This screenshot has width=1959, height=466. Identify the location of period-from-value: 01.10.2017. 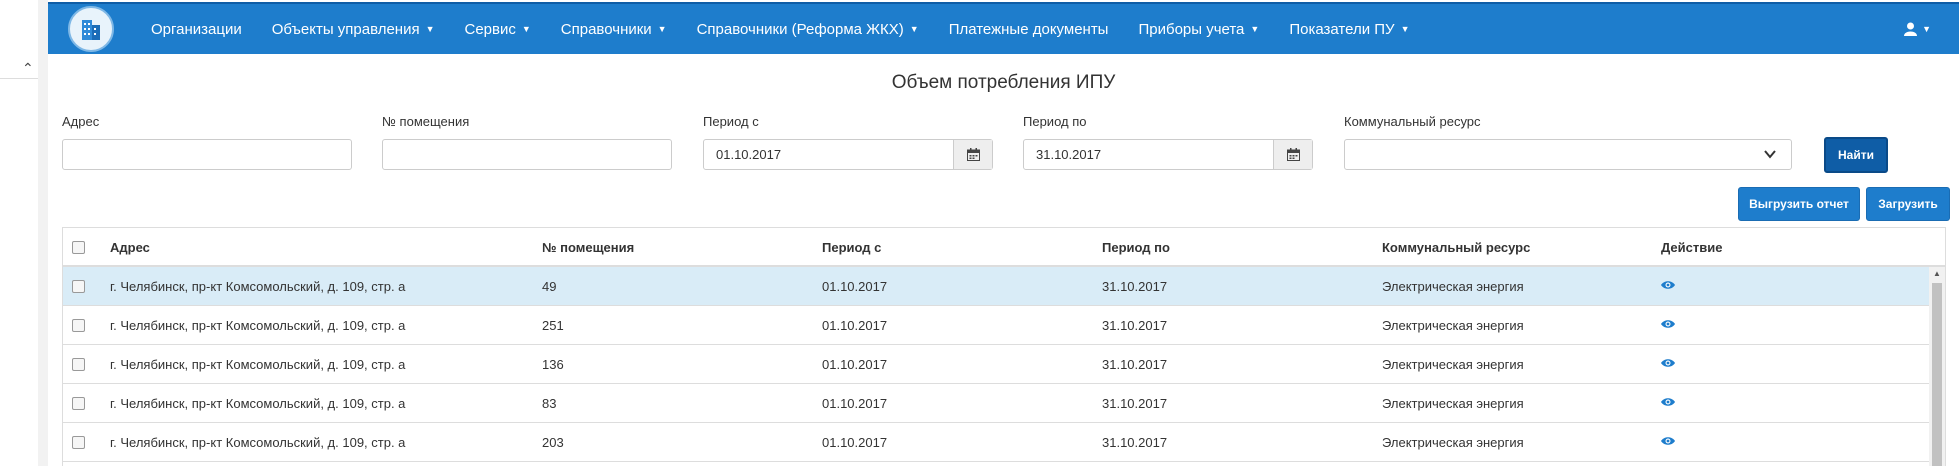
(828, 154).